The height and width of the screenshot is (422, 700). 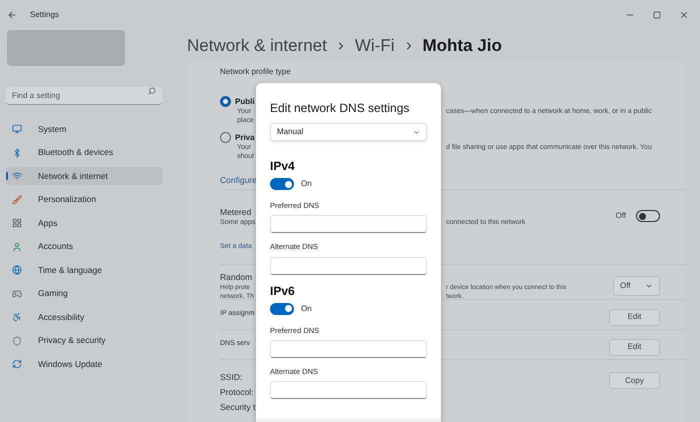 I want to click on copy-button: Copy, so click(x=634, y=380).